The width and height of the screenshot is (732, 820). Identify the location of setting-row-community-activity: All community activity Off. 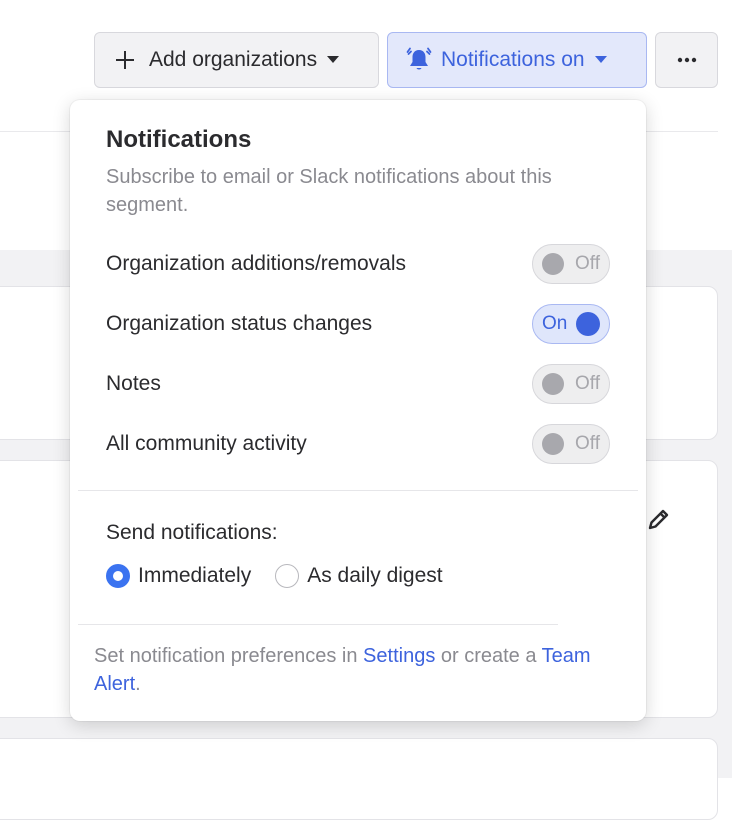
(358, 444).